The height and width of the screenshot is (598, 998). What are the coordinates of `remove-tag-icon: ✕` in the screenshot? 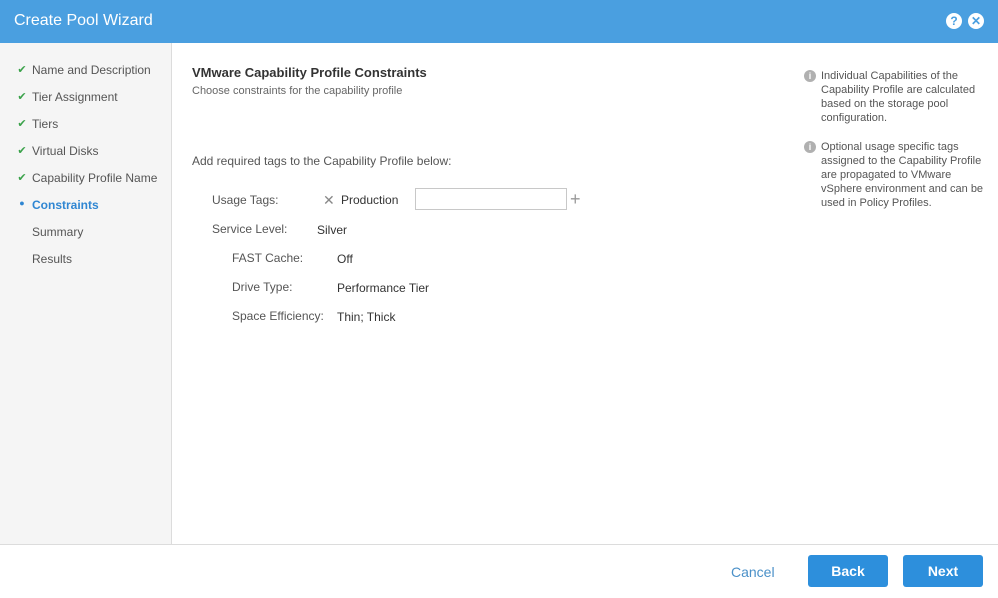 It's located at (329, 200).